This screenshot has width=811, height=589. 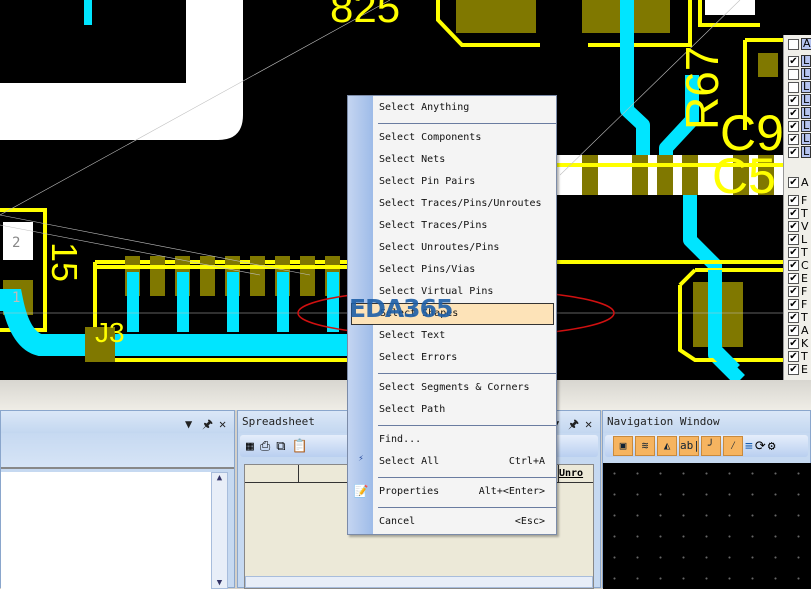 I want to click on select-traces-icon: ╯, so click(x=711, y=446).